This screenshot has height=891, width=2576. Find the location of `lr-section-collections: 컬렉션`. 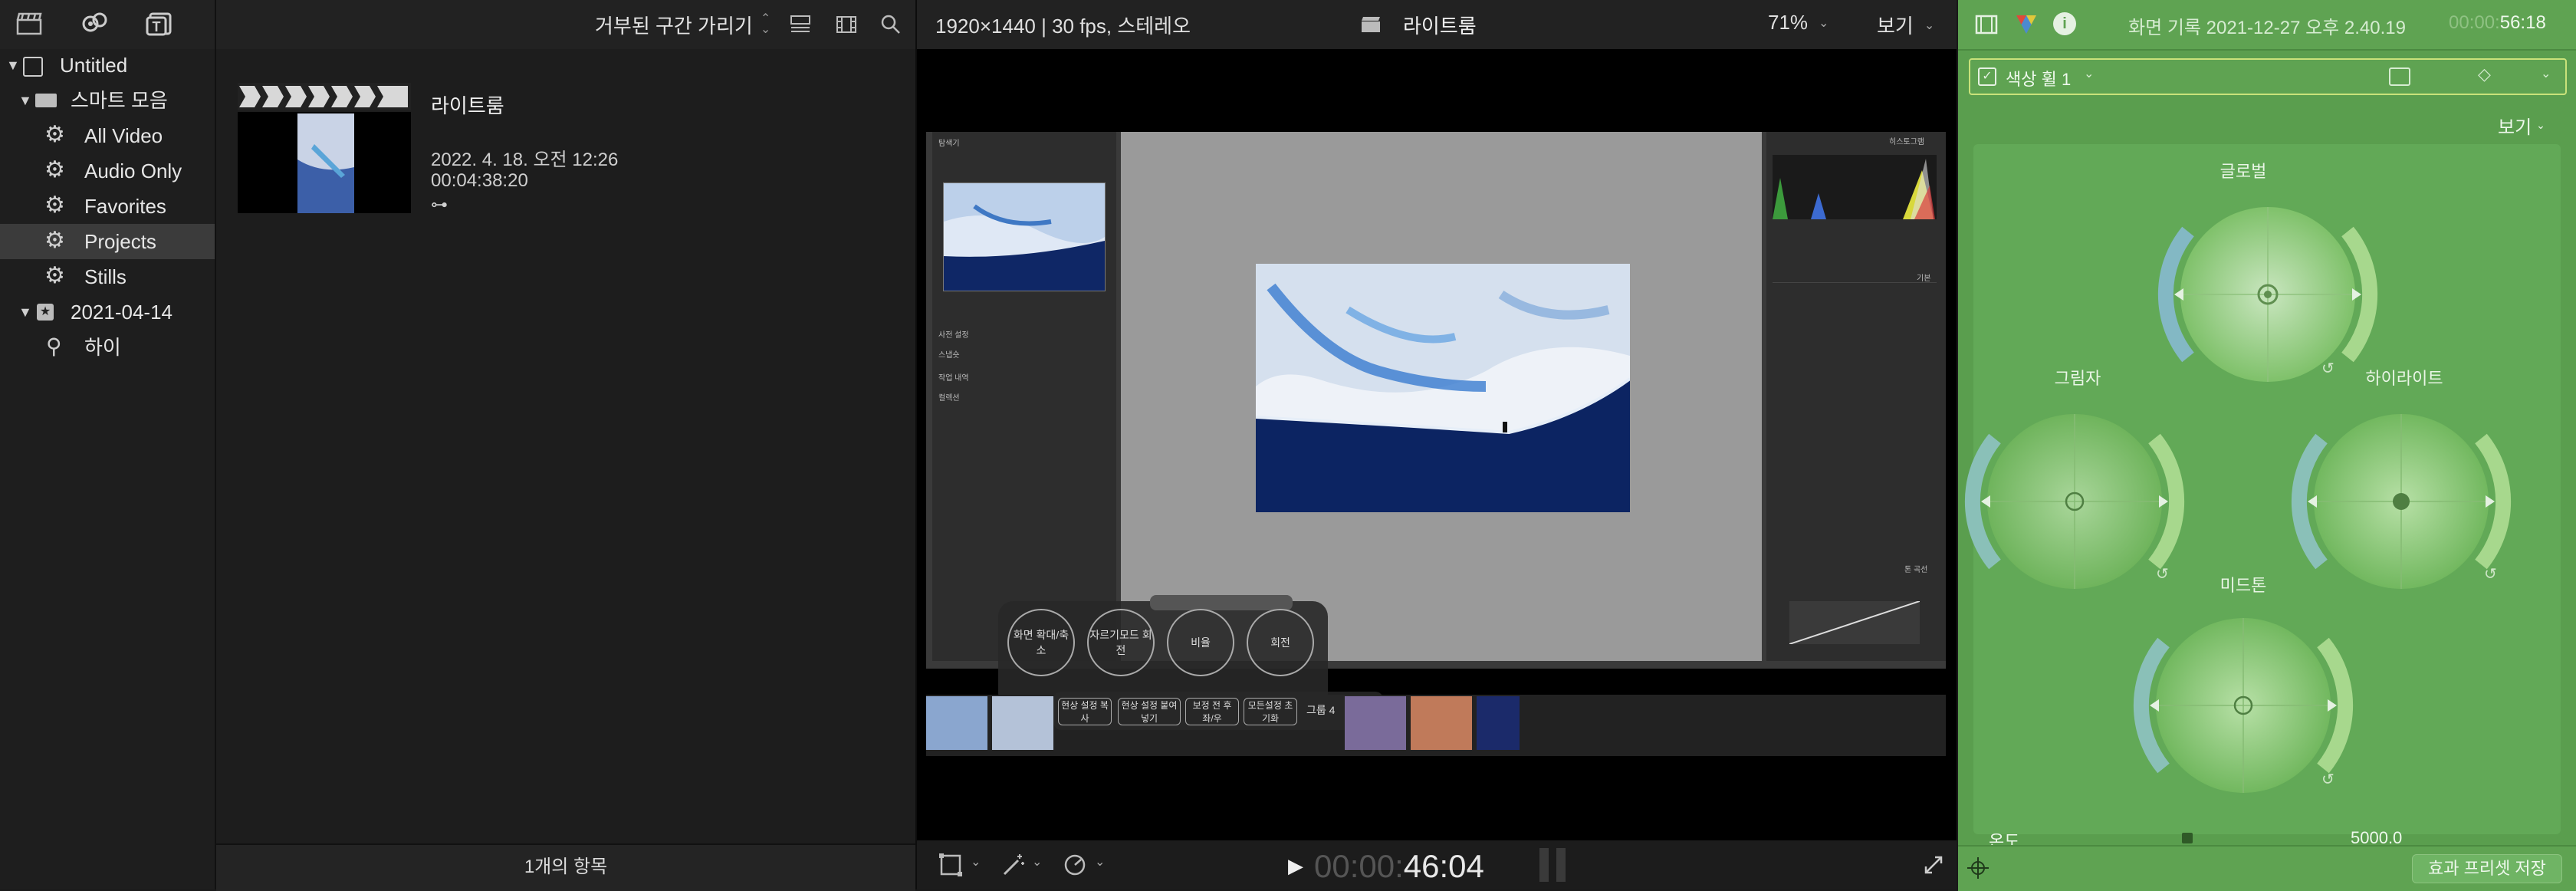

lr-section-collections: 컬렉션 is located at coordinates (949, 398).